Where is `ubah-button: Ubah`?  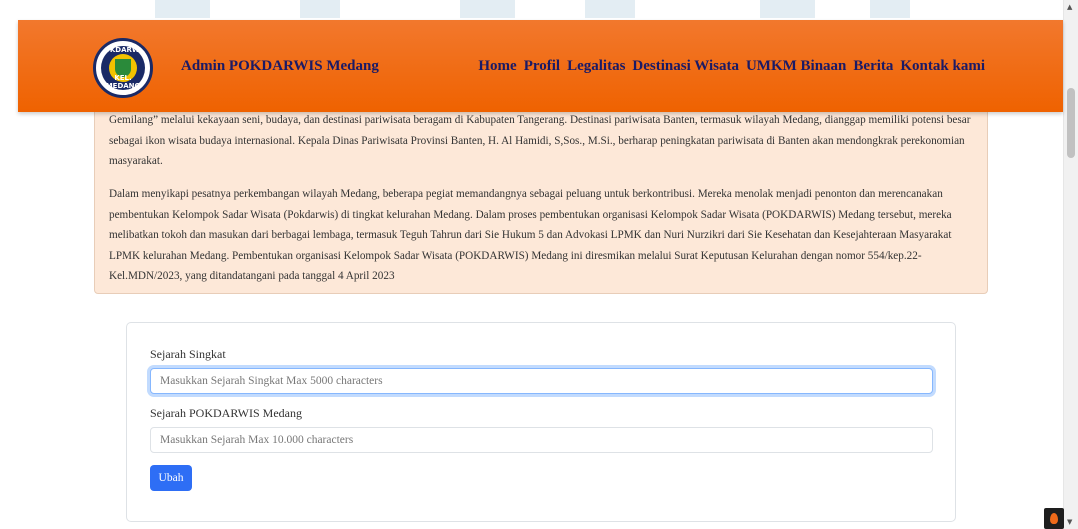 ubah-button: Ubah is located at coordinates (171, 478).